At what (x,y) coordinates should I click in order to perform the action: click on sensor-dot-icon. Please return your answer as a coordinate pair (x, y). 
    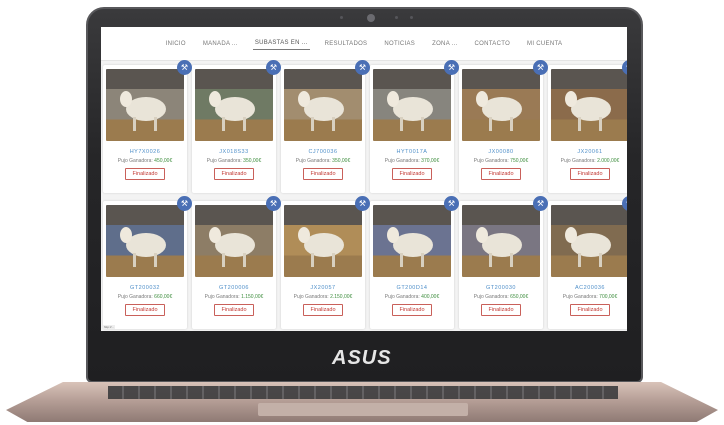
    Looking at the image, I should click on (341, 17).